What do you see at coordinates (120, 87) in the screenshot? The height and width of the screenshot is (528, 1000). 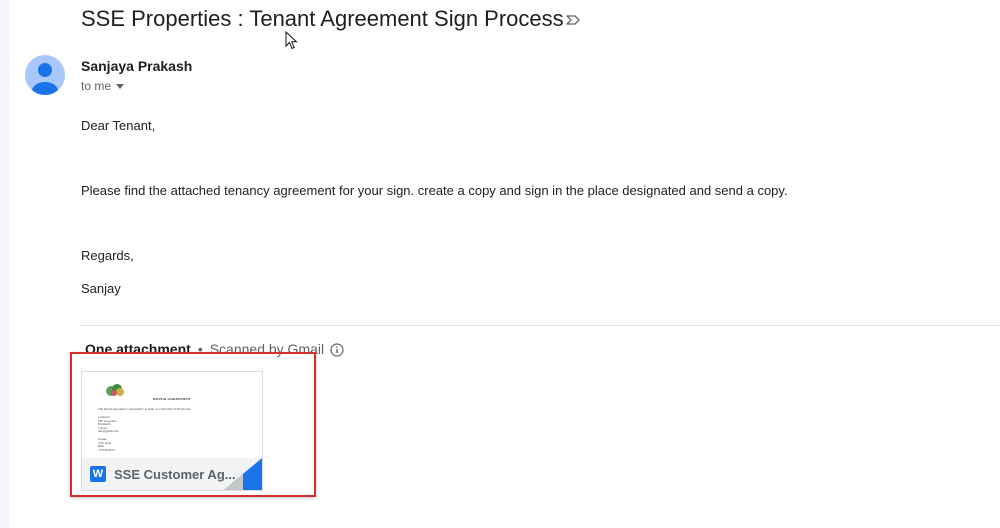 I see `caret-down-icon` at bounding box center [120, 87].